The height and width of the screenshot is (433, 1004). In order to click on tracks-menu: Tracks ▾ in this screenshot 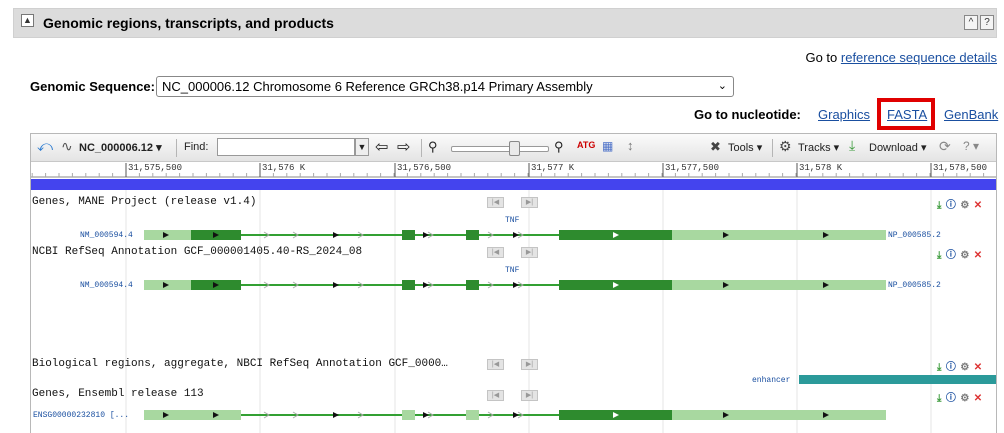, I will do `click(818, 147)`.